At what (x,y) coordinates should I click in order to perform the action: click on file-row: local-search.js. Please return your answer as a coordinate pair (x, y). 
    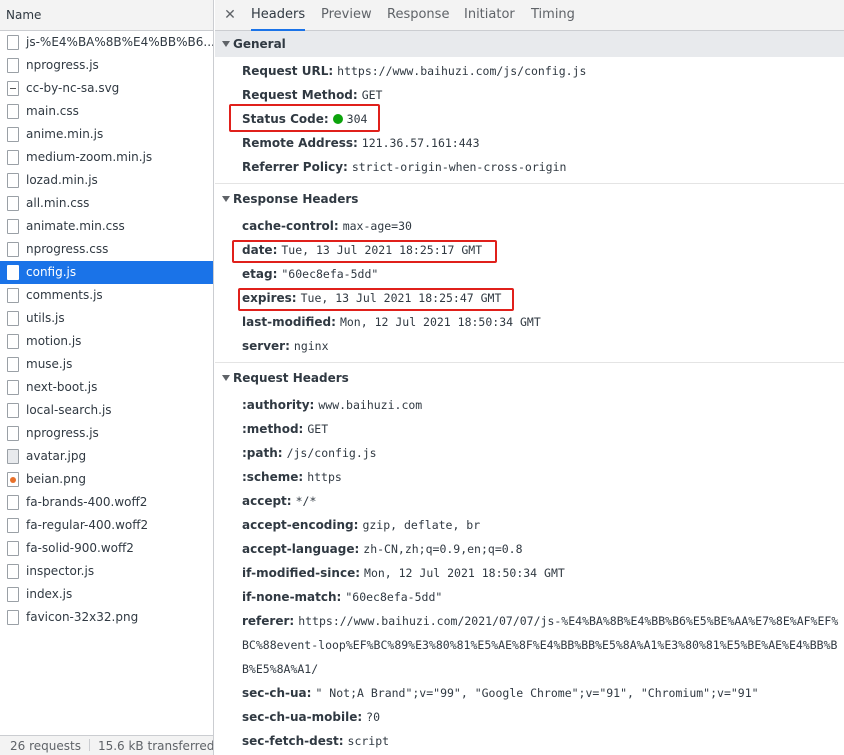
    Looking at the image, I should click on (106, 410).